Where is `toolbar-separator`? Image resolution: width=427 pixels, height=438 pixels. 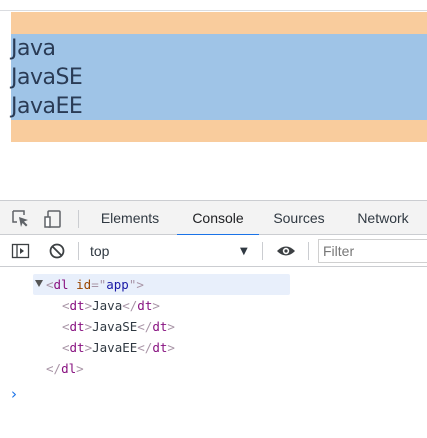 toolbar-separator is located at coordinates (78, 251).